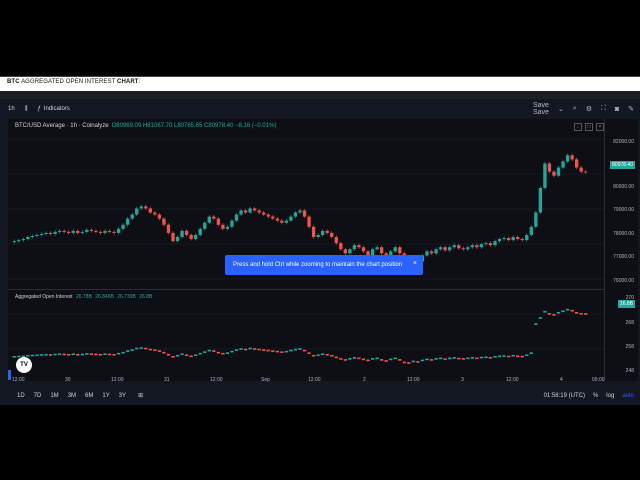  I want to click on search-icon: ⌕, so click(575, 109).